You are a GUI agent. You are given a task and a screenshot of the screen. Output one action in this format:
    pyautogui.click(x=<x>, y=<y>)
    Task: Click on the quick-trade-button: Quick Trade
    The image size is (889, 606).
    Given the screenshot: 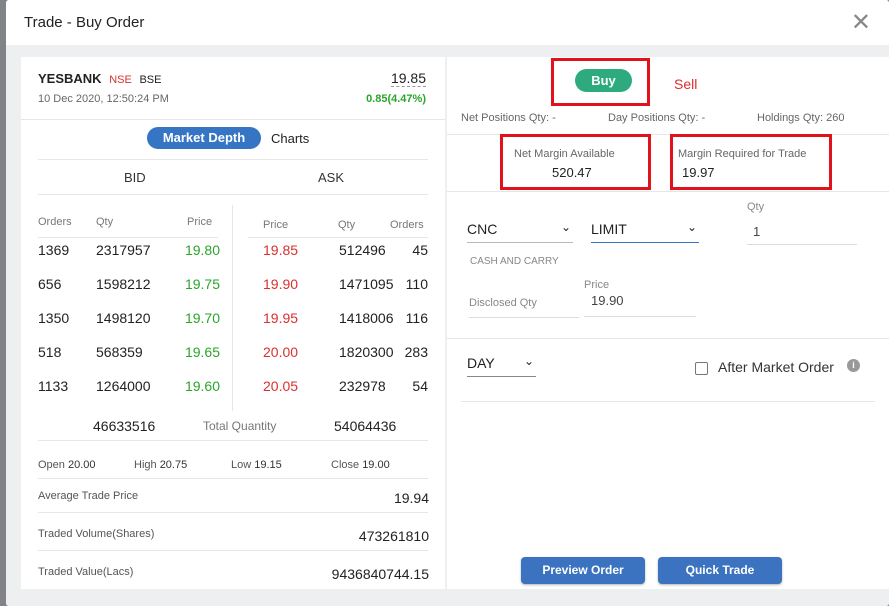 What is the action you would take?
    pyautogui.click(x=720, y=570)
    